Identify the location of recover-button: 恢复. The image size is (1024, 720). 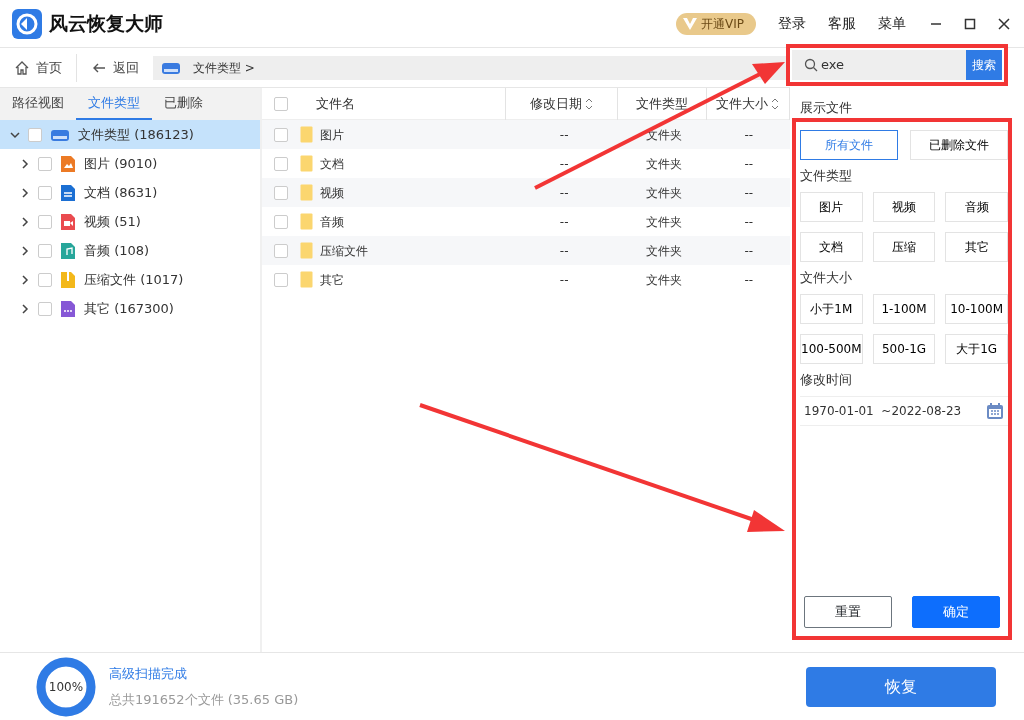
(901, 686).